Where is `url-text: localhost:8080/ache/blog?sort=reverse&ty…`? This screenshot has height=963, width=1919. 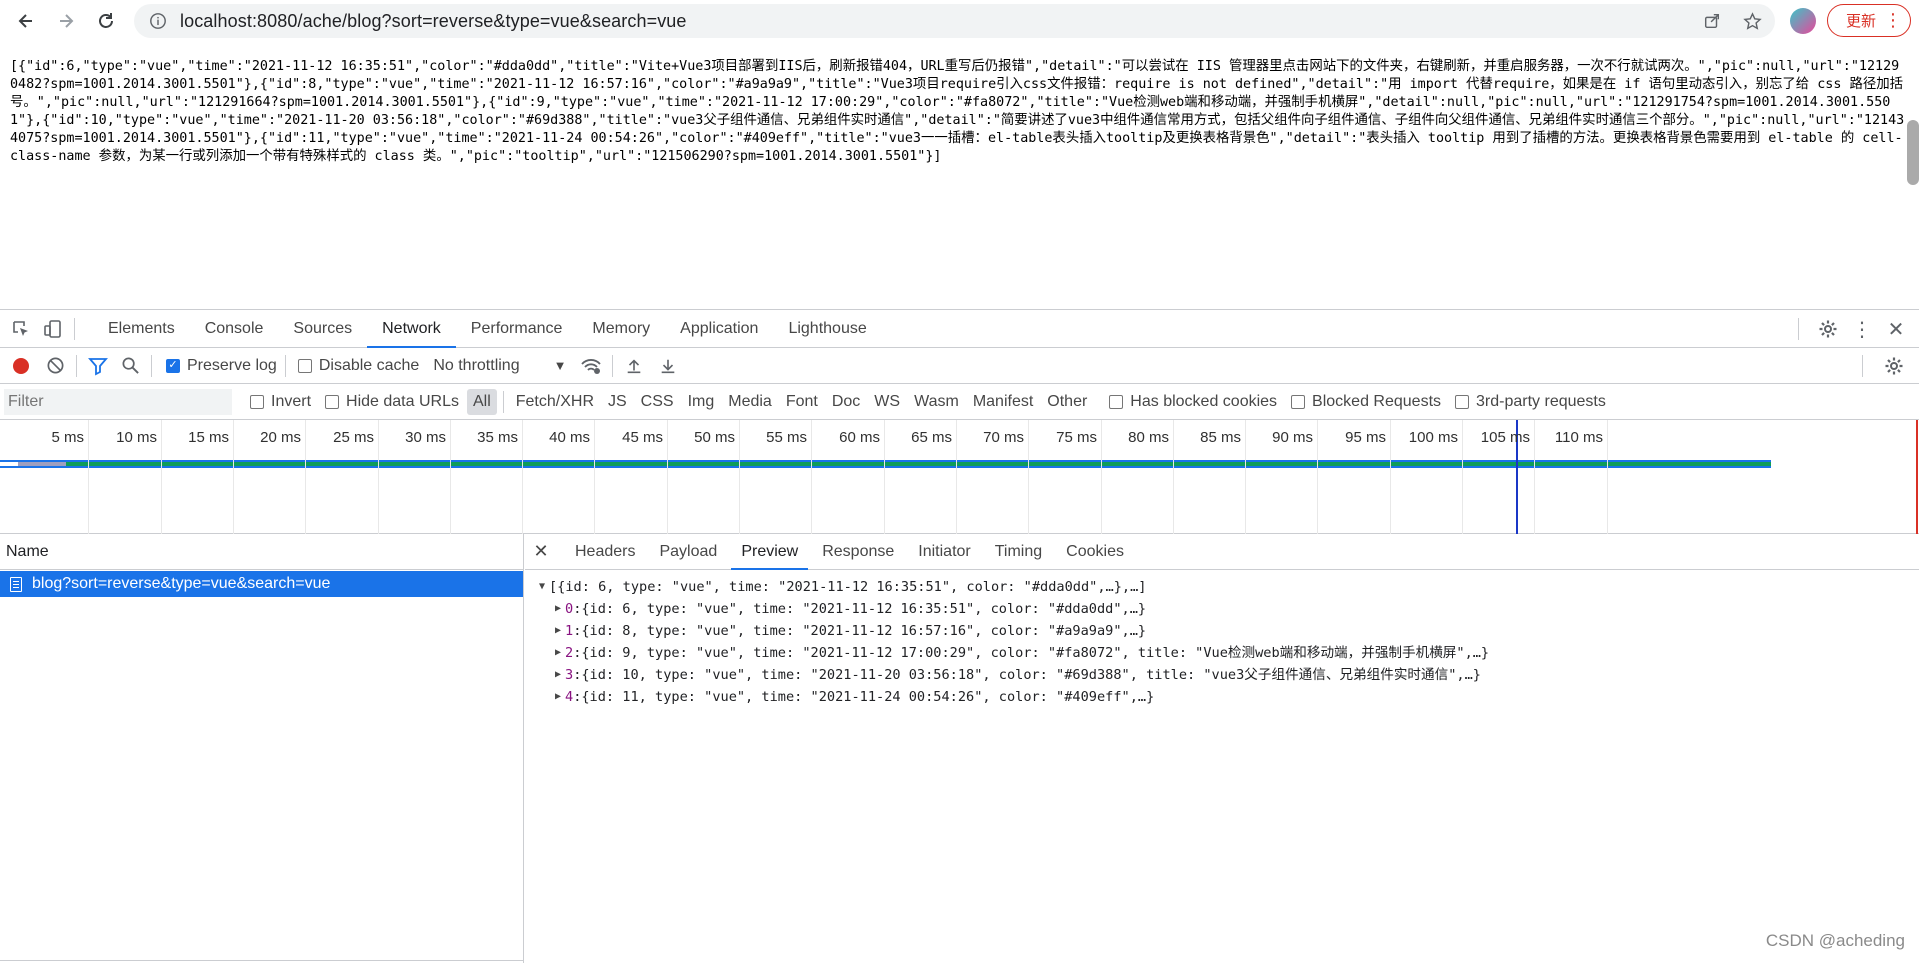 url-text: localhost:8080/ache/blog?sort=reverse&ty… is located at coordinates (433, 21).